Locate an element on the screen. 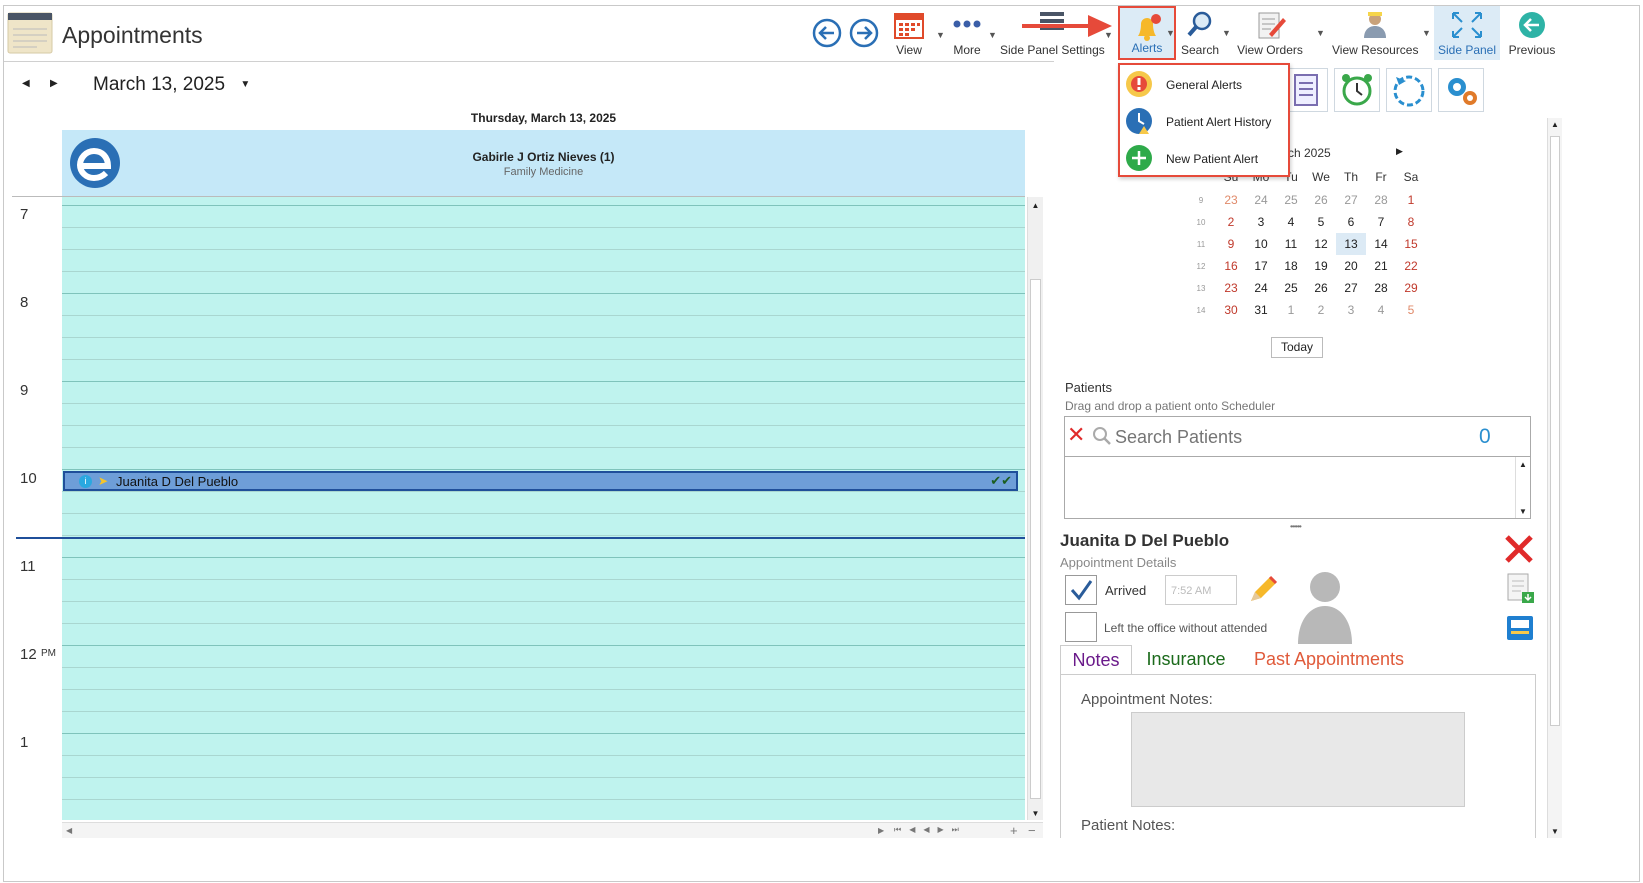  info-icon: i is located at coordinates (85, 481).